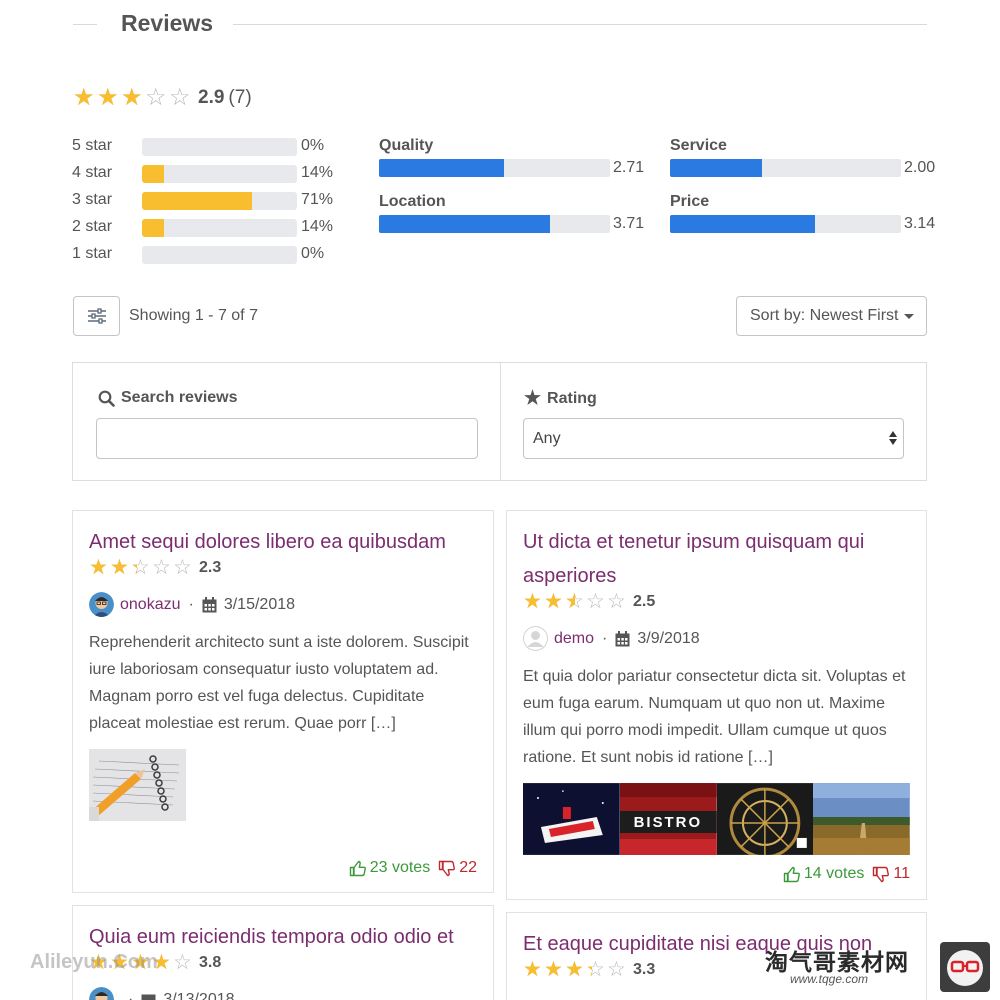 This screenshot has height=1000, width=1000. I want to click on criteria-label: Location, so click(412, 201).